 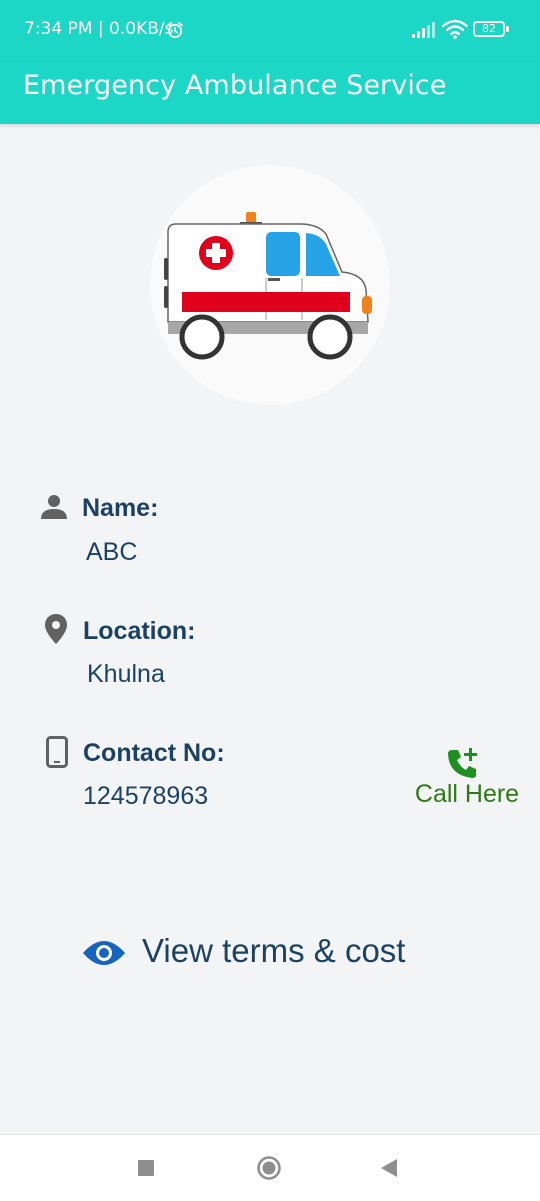 I want to click on signal-icon, so click(x=423, y=30).